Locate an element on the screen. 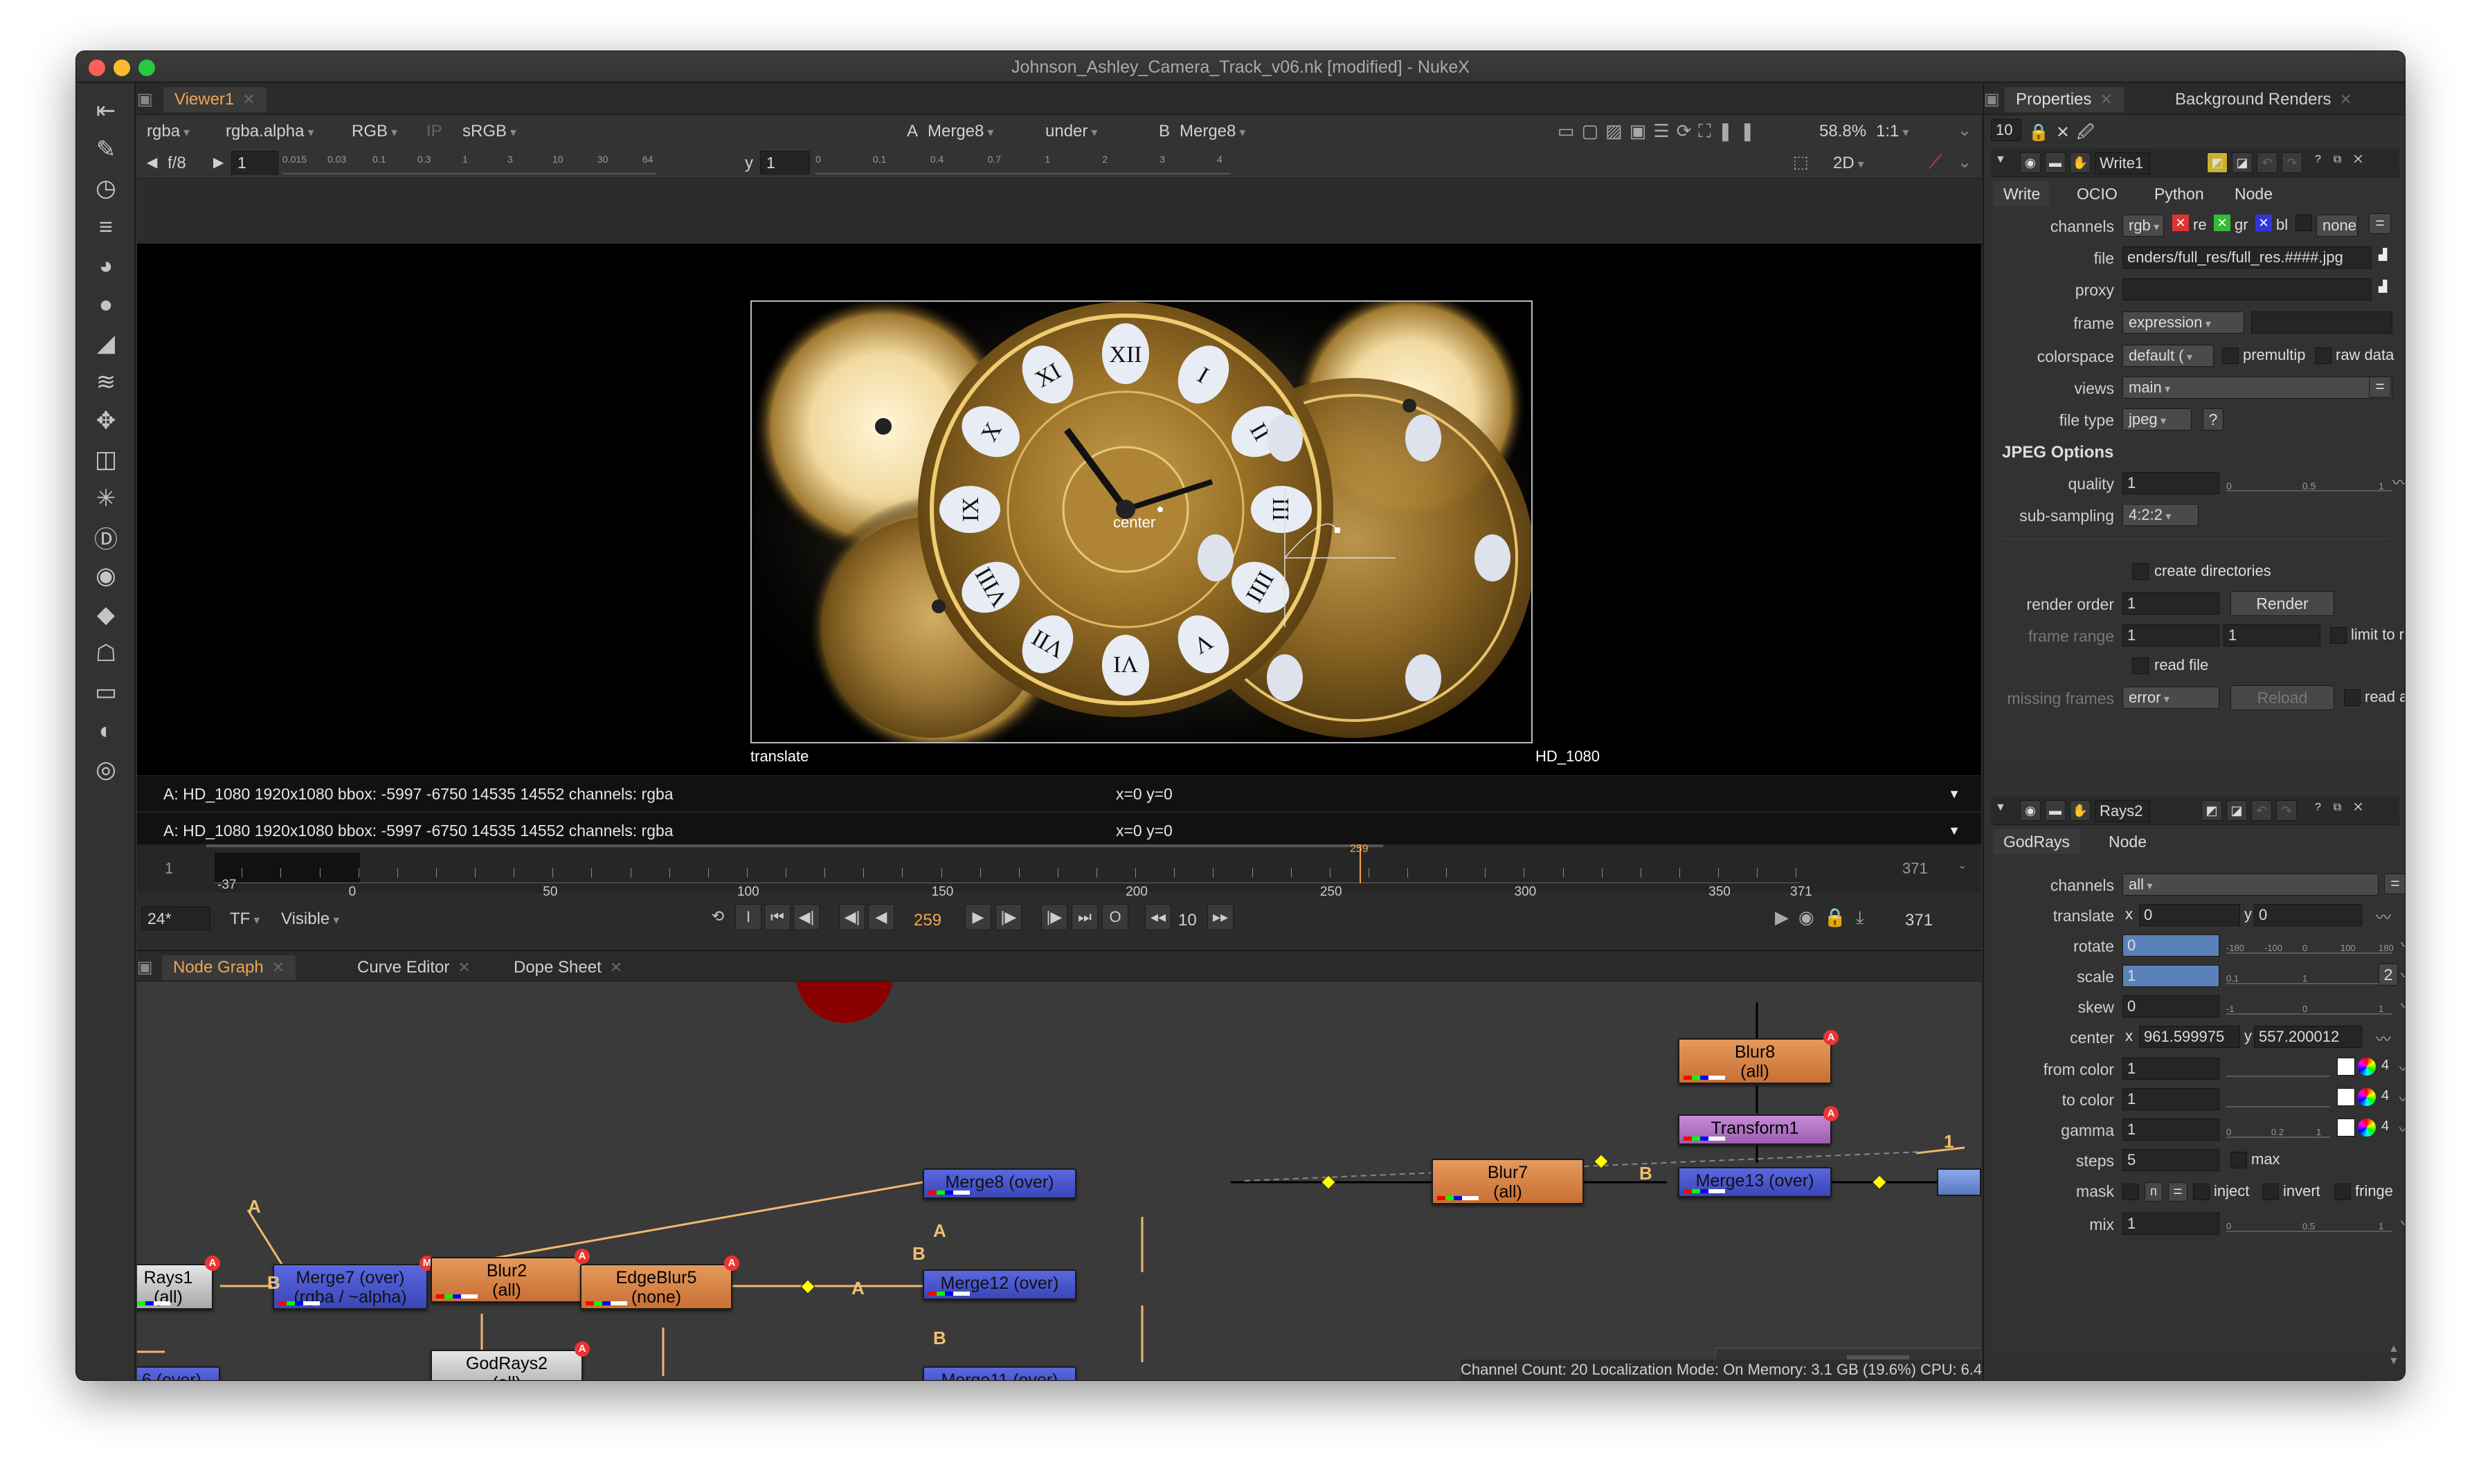  filter-icon: ● is located at coordinates (106, 304).